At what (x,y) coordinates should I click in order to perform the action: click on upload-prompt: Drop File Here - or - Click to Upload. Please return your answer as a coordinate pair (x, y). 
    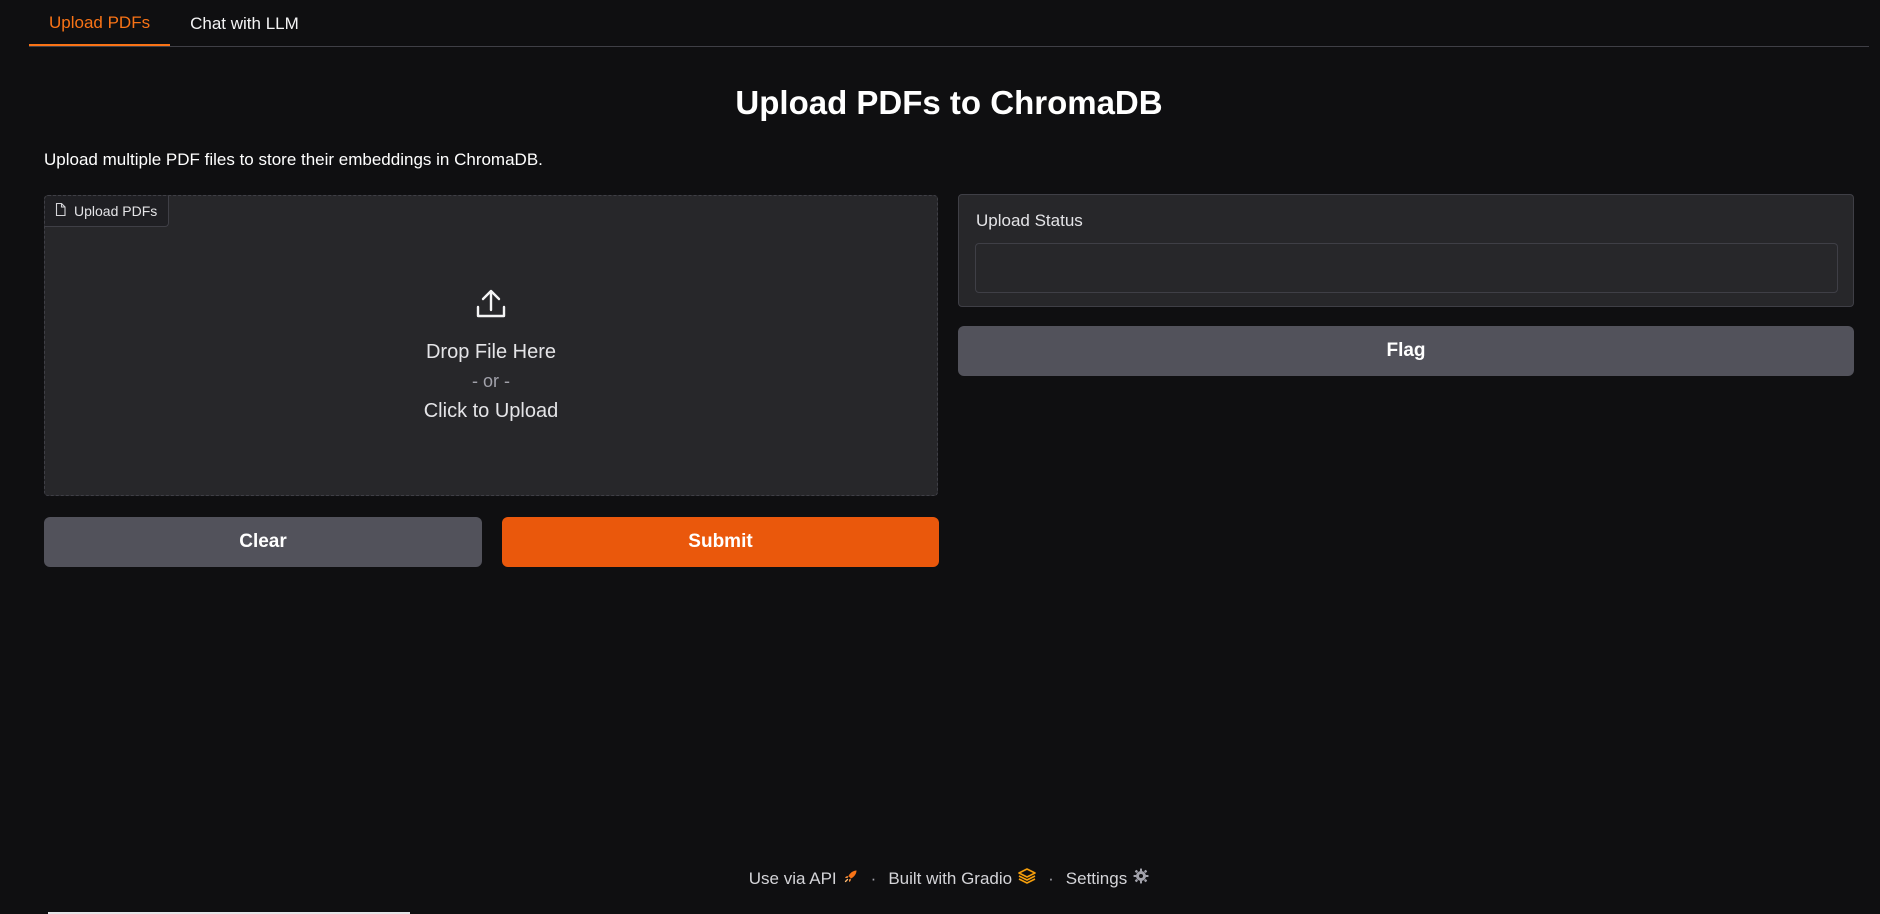
    Looking at the image, I should click on (491, 357).